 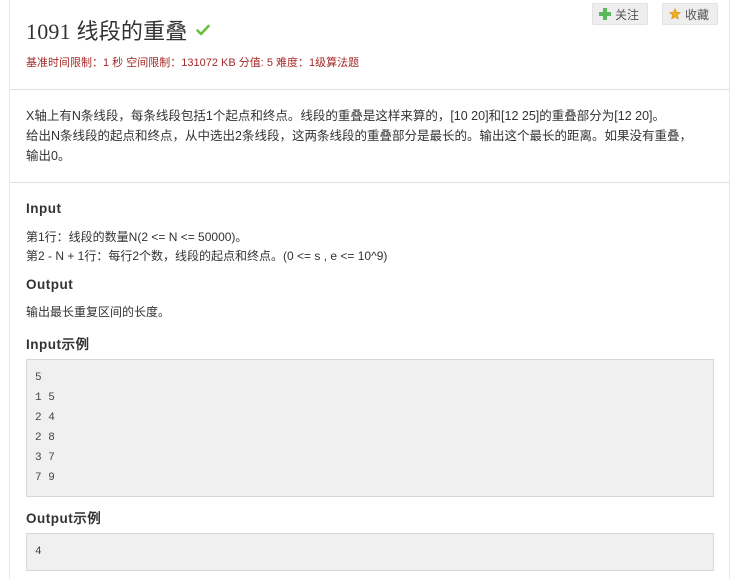 What do you see at coordinates (45, 458) in the screenshot?
I see `example-line: 3 7` at bounding box center [45, 458].